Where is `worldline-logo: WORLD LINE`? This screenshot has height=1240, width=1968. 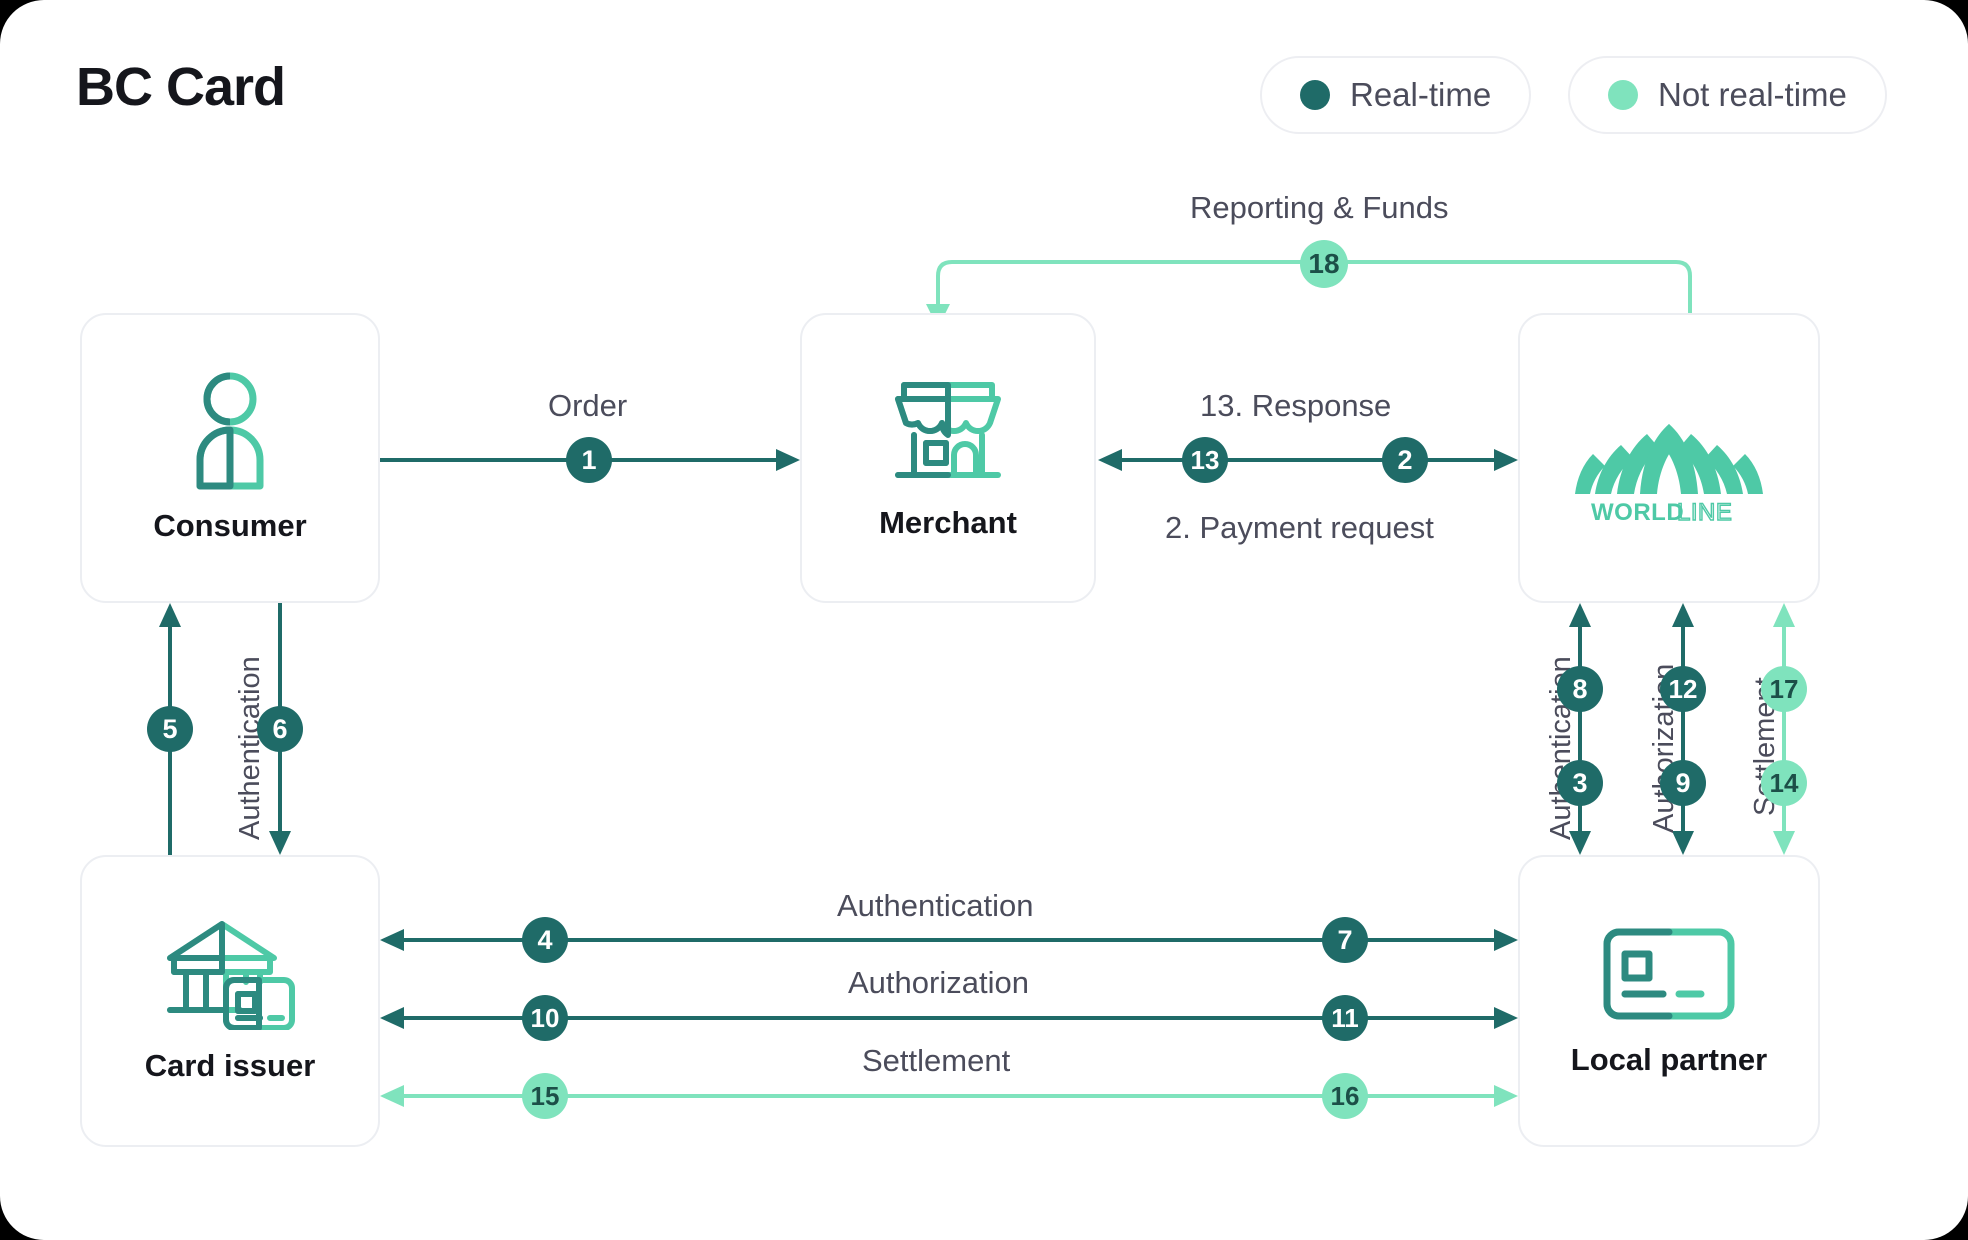
worldline-logo: WORLD LINE is located at coordinates (1669, 458).